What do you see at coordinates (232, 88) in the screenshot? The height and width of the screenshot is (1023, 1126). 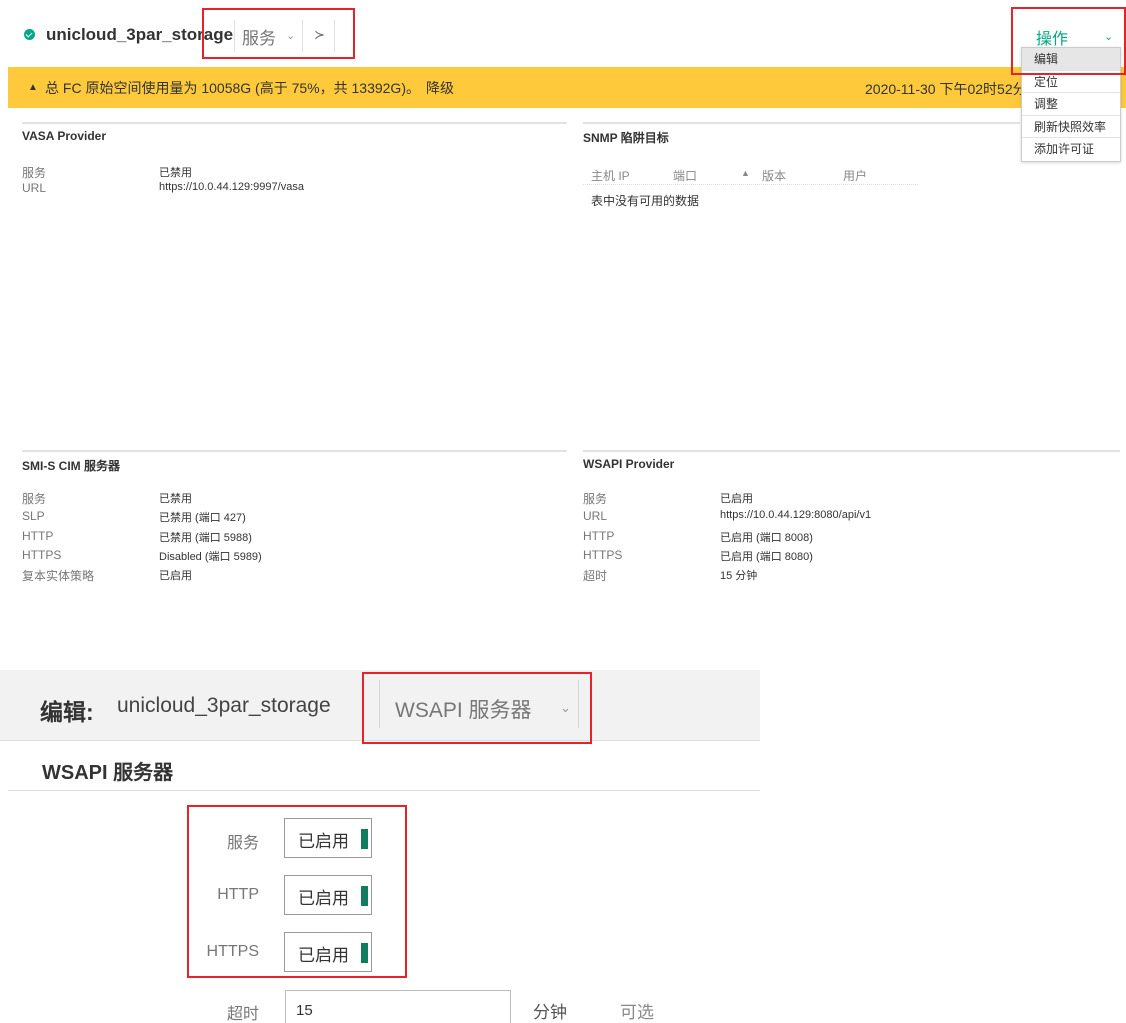 I see `alert-message: 总 FC 原始空间使用量为 10058G (高于 75%，共 13392G)。` at bounding box center [232, 88].